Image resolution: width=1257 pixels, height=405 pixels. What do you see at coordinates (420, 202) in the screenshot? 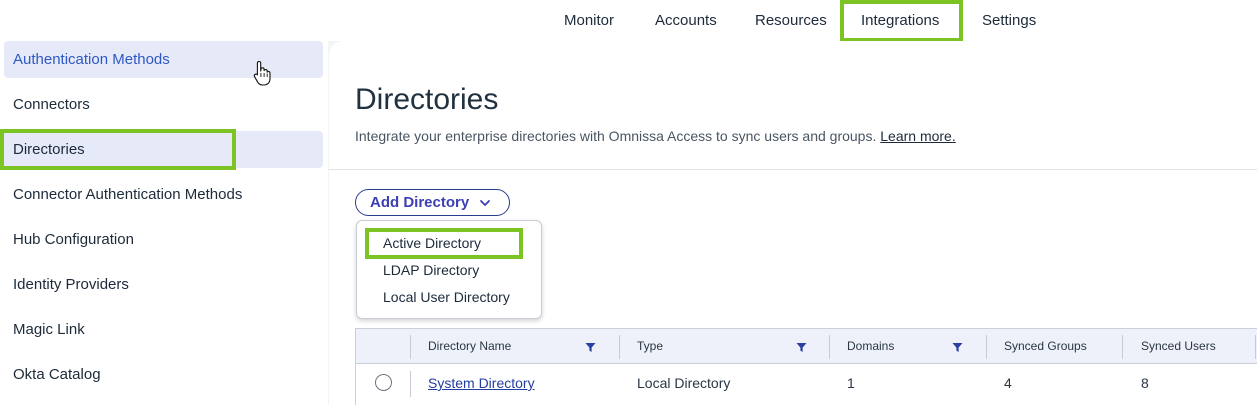
I see `add-directory-label: Add Directory` at bounding box center [420, 202].